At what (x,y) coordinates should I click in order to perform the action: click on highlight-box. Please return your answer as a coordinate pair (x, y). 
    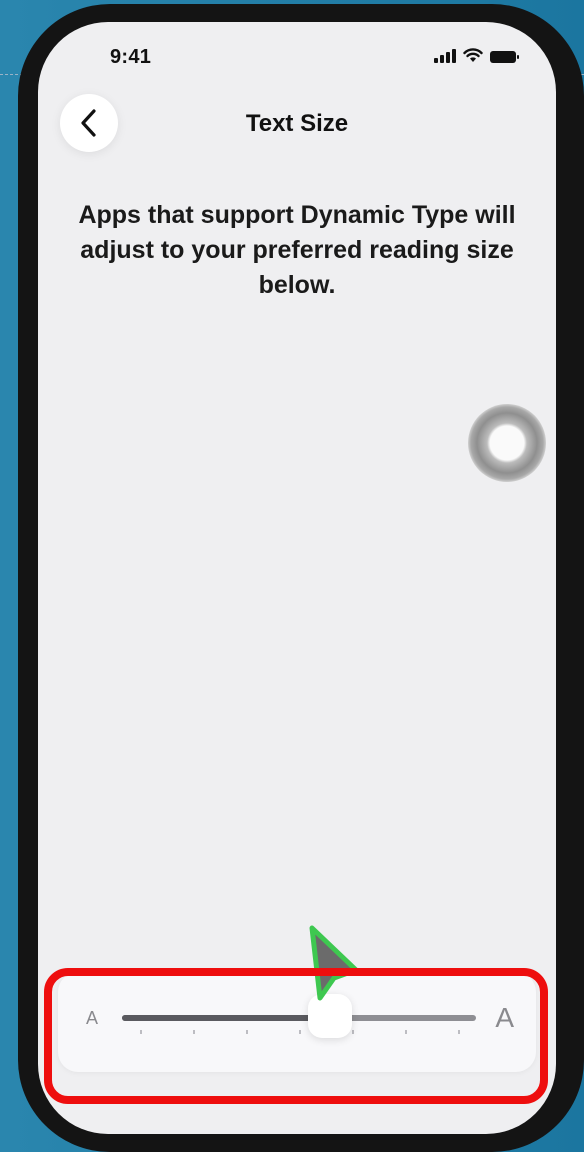
    Looking at the image, I should click on (296, 1036).